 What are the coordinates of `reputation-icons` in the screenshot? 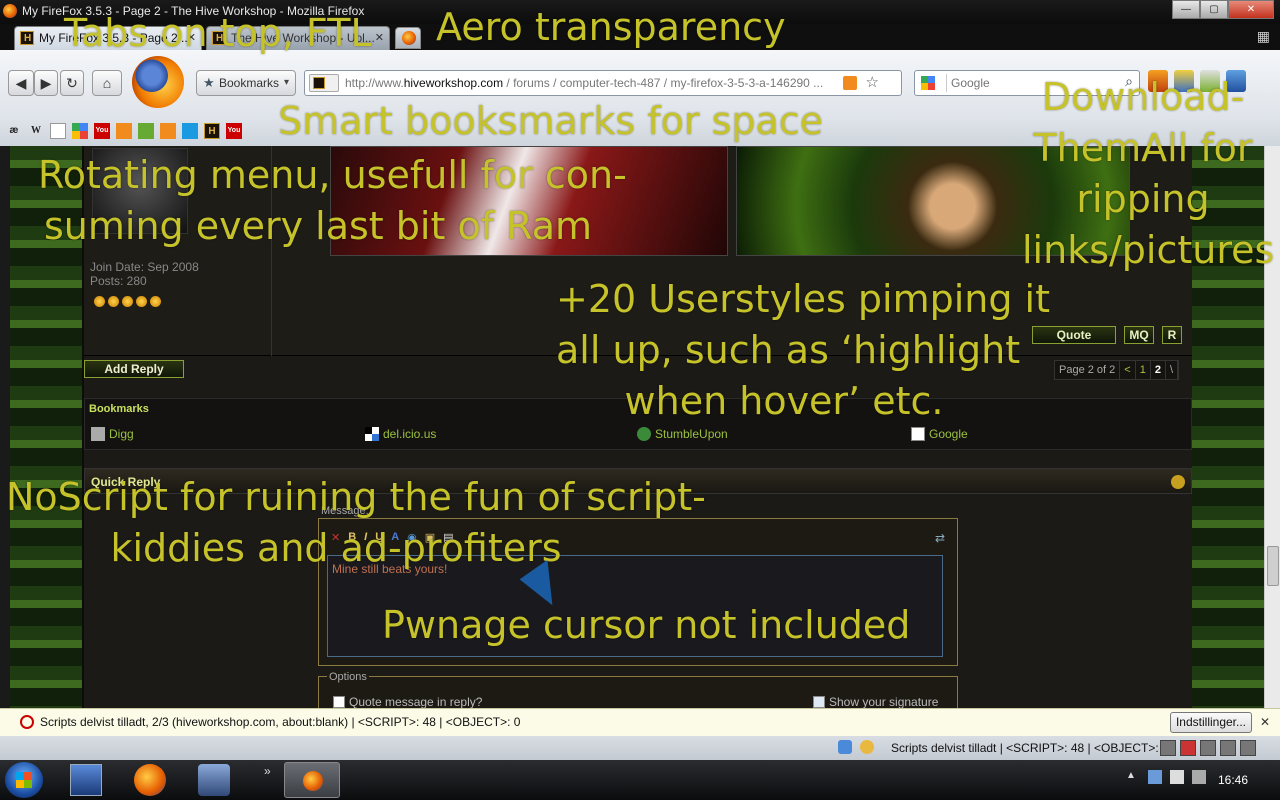 It's located at (127, 301).